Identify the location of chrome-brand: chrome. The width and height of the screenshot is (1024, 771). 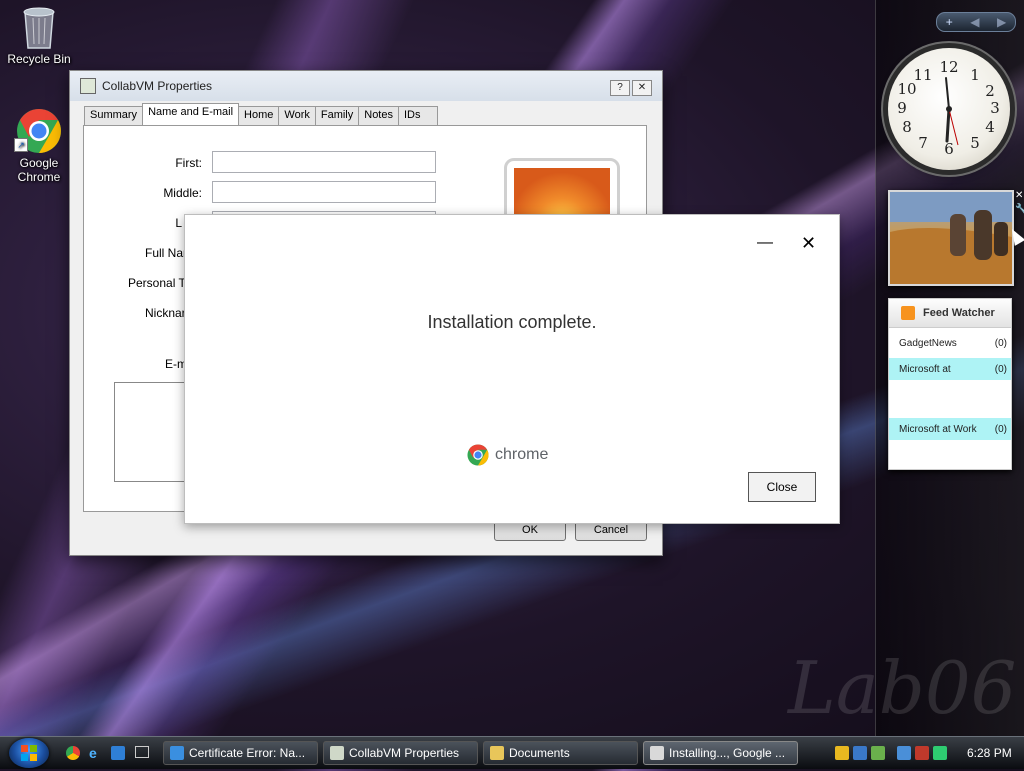
(507, 455).